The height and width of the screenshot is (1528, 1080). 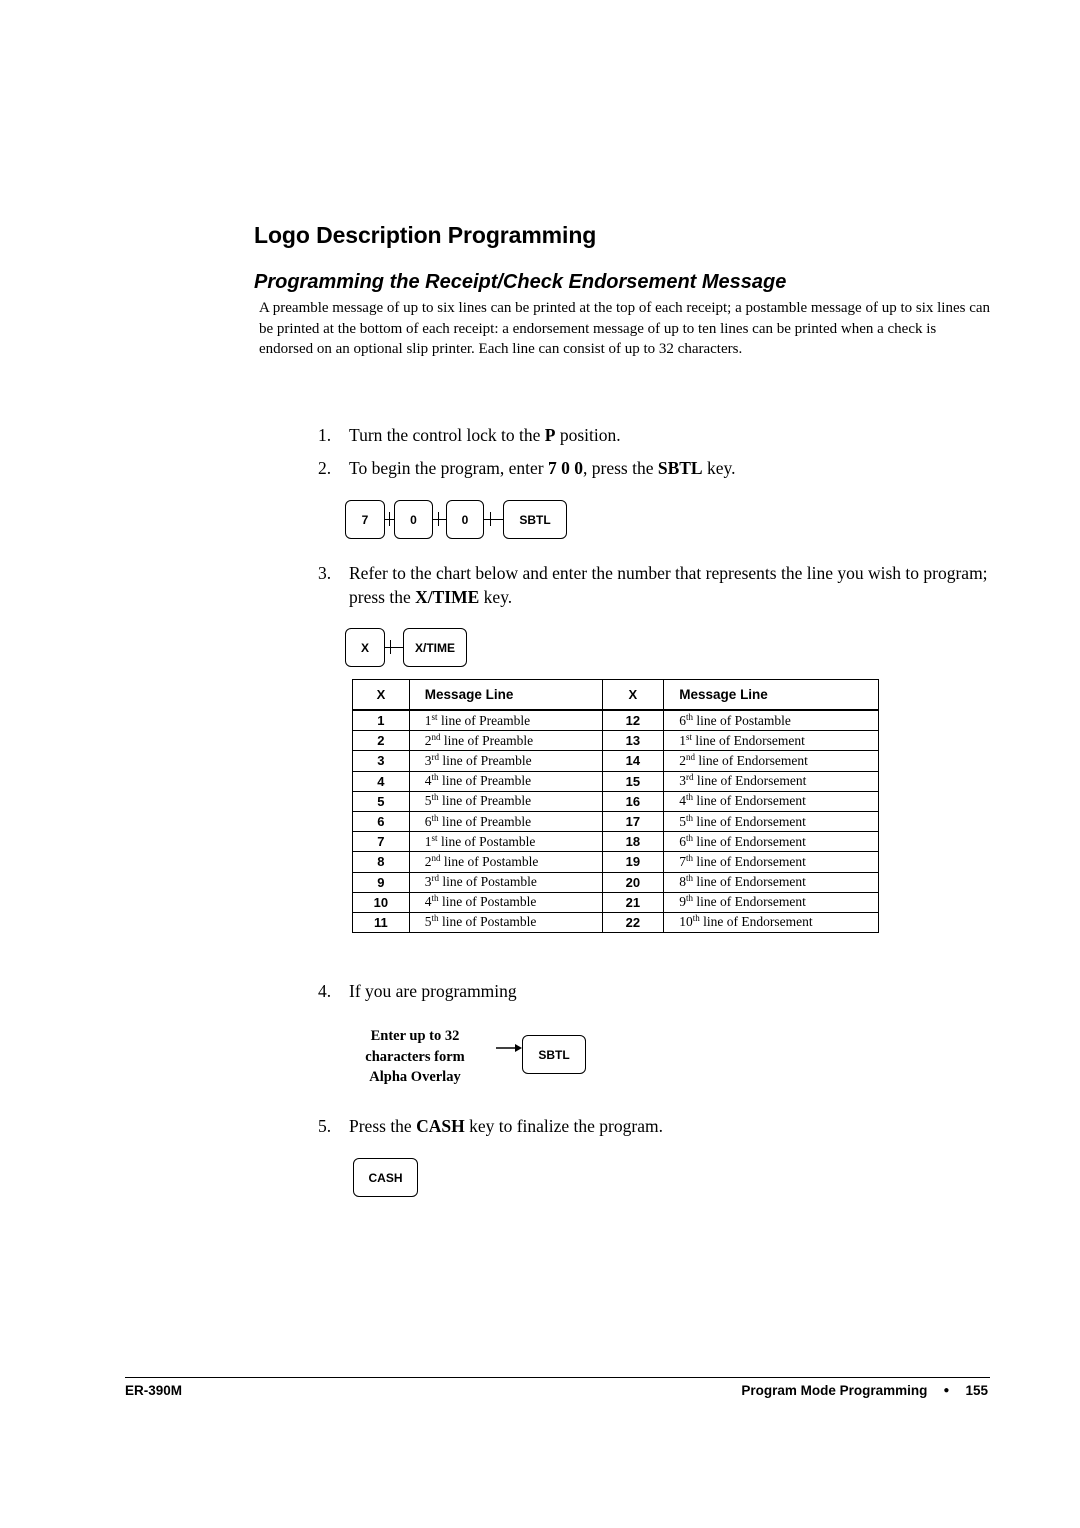 I want to click on key-0: 0, so click(x=465, y=519).